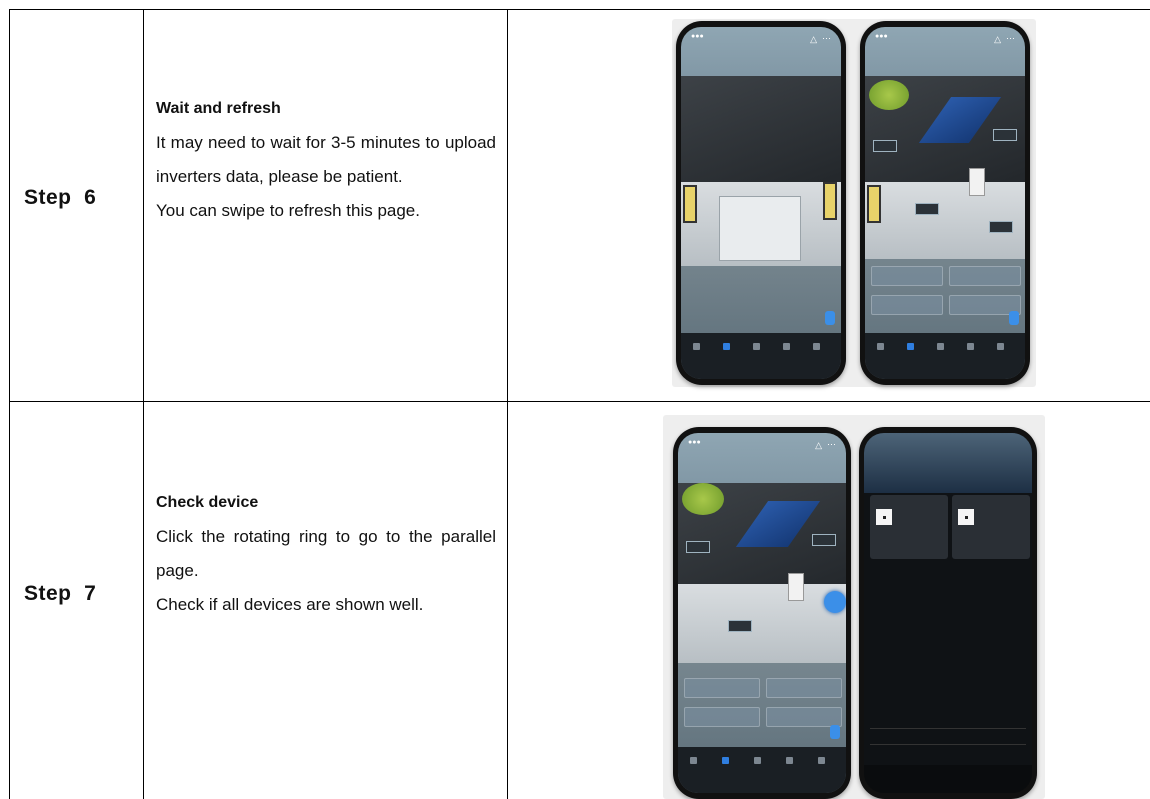 This screenshot has width=1150, height=799. I want to click on step-label: Step 6, so click(60, 197).